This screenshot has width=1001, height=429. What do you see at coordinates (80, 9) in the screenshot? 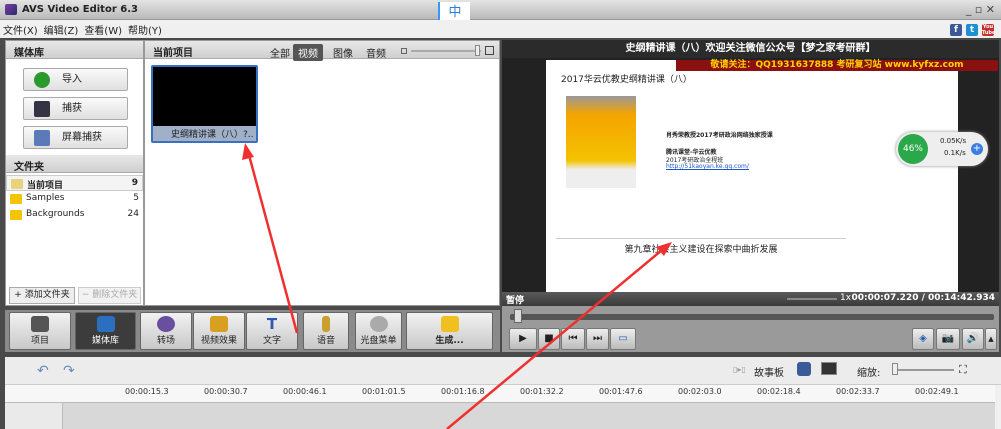
I see `window-title: AVS Video Editor 6.3` at bounding box center [80, 9].